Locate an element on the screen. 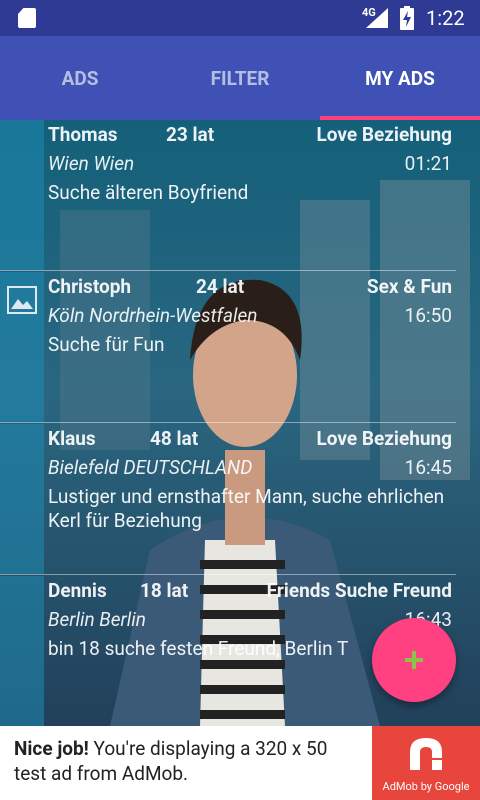  ad-age: 18 lat is located at coordinates (164, 590).